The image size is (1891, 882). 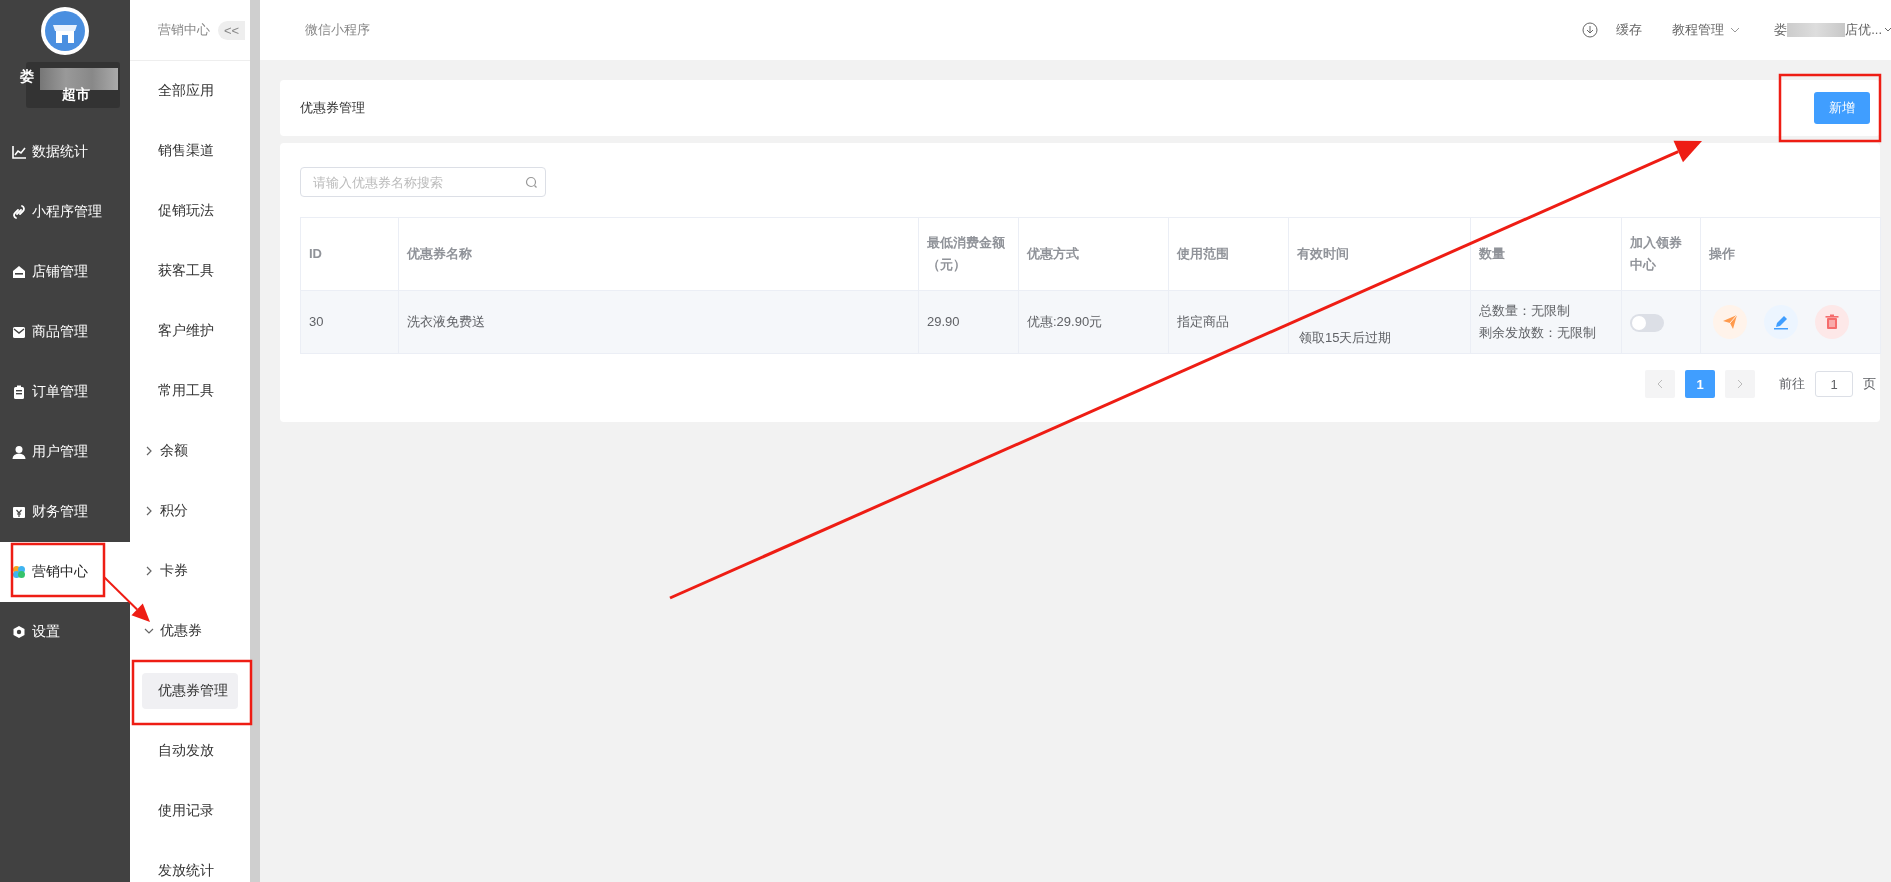 What do you see at coordinates (190, 271) in the screenshot?
I see `submenu-item: 获客工具` at bounding box center [190, 271].